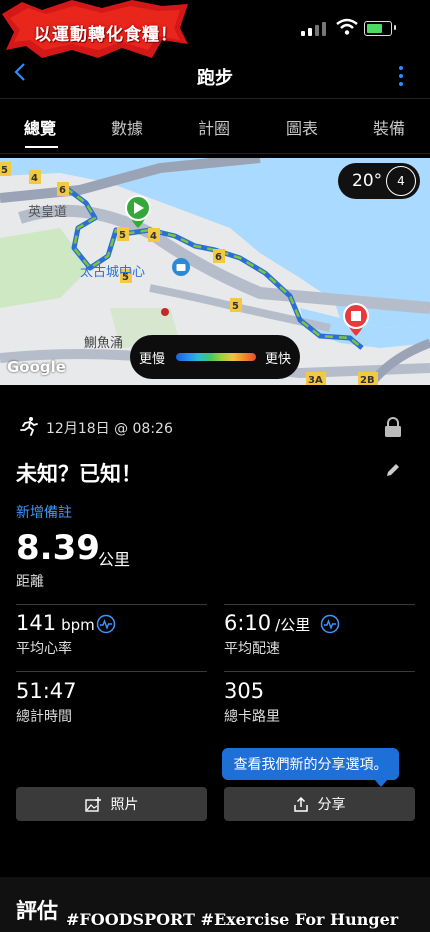 This screenshot has width=430, height=932. I want to click on banner-logo: 以運動轉化食糧！, so click(96, 30).